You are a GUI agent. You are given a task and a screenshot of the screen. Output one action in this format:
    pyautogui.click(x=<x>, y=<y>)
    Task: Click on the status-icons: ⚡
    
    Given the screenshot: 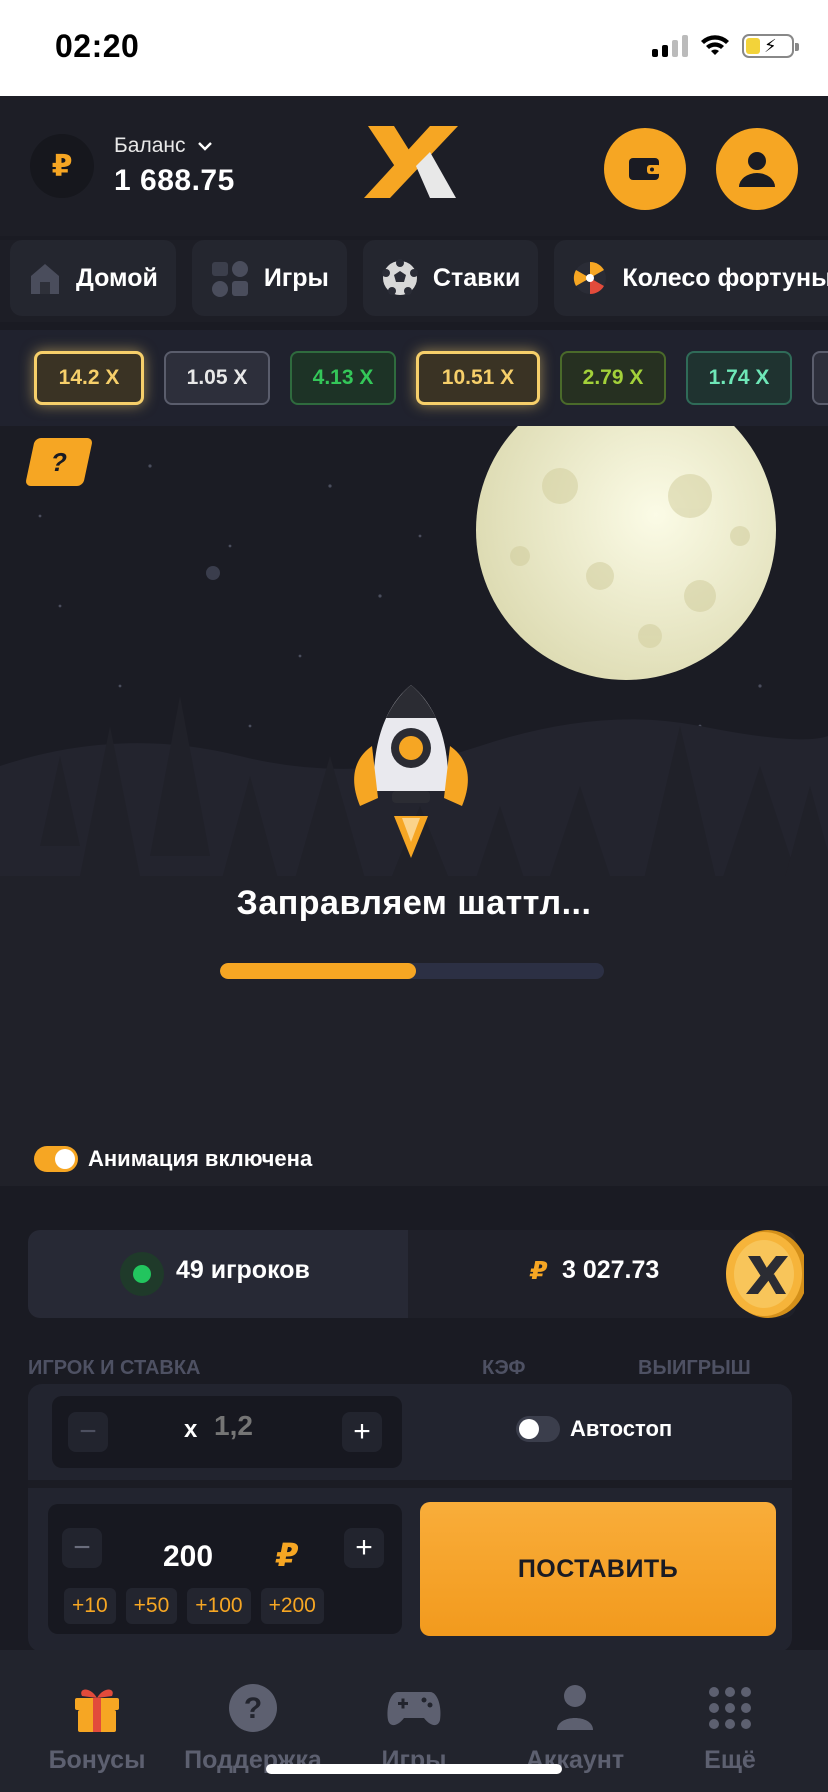 What is the action you would take?
    pyautogui.click(x=725, y=46)
    